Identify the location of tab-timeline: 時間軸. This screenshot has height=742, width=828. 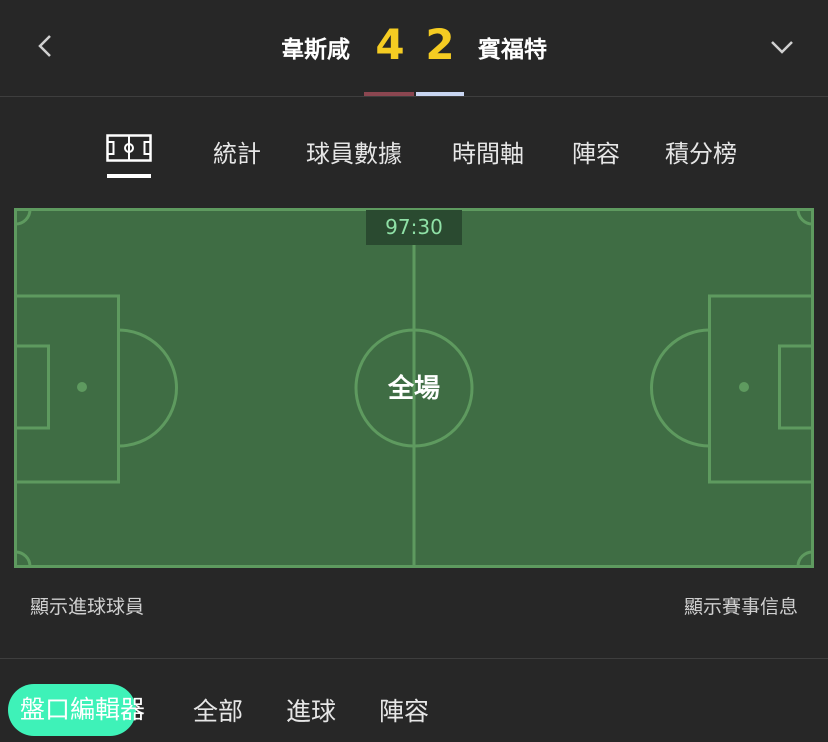
(488, 151).